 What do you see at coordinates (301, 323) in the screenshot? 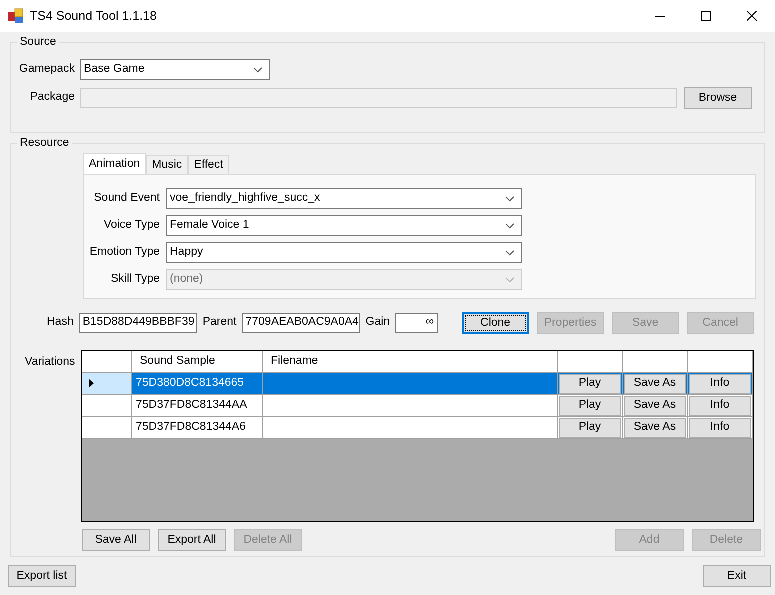
I see `text-field: 7709AEAB0AC9A0A4` at bounding box center [301, 323].